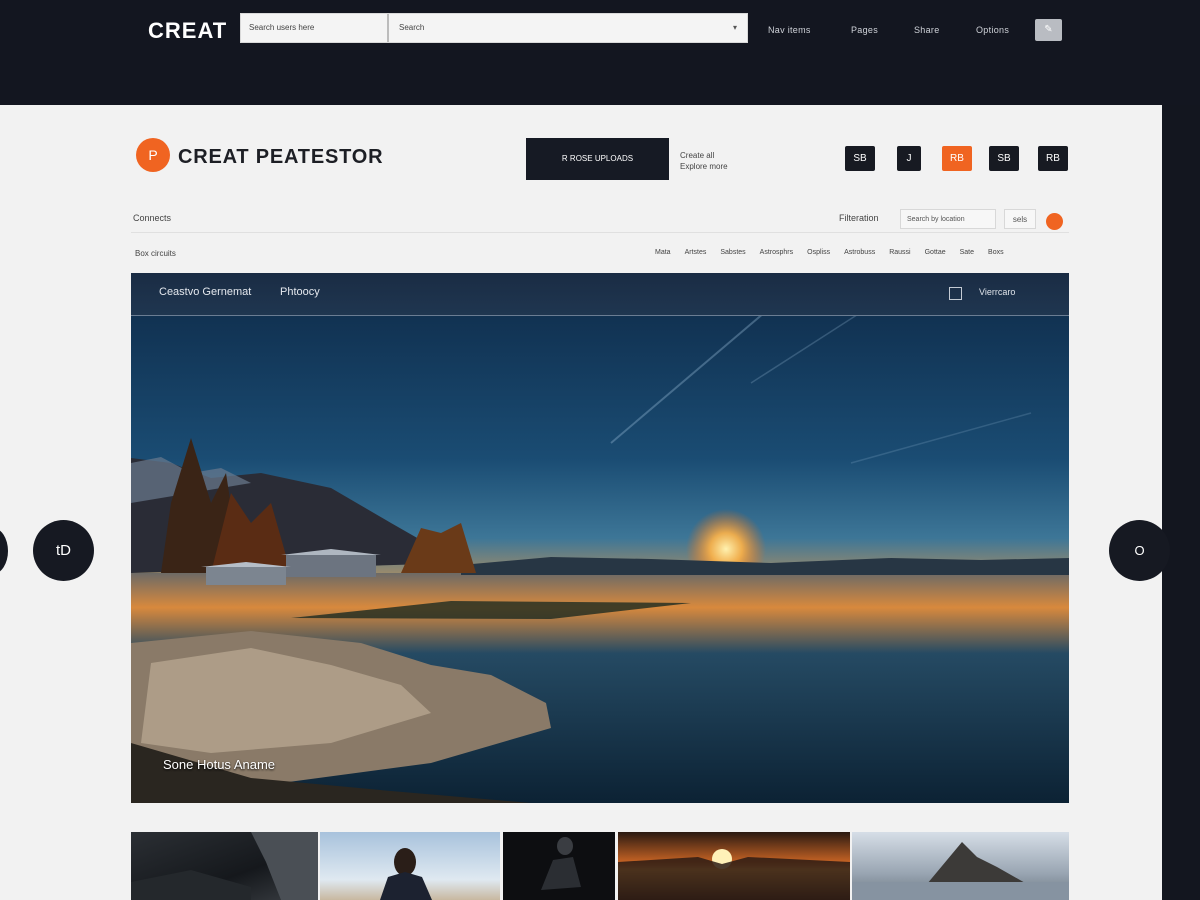  What do you see at coordinates (697, 155) in the screenshot?
I see `cta-line-1: Create all` at bounding box center [697, 155].